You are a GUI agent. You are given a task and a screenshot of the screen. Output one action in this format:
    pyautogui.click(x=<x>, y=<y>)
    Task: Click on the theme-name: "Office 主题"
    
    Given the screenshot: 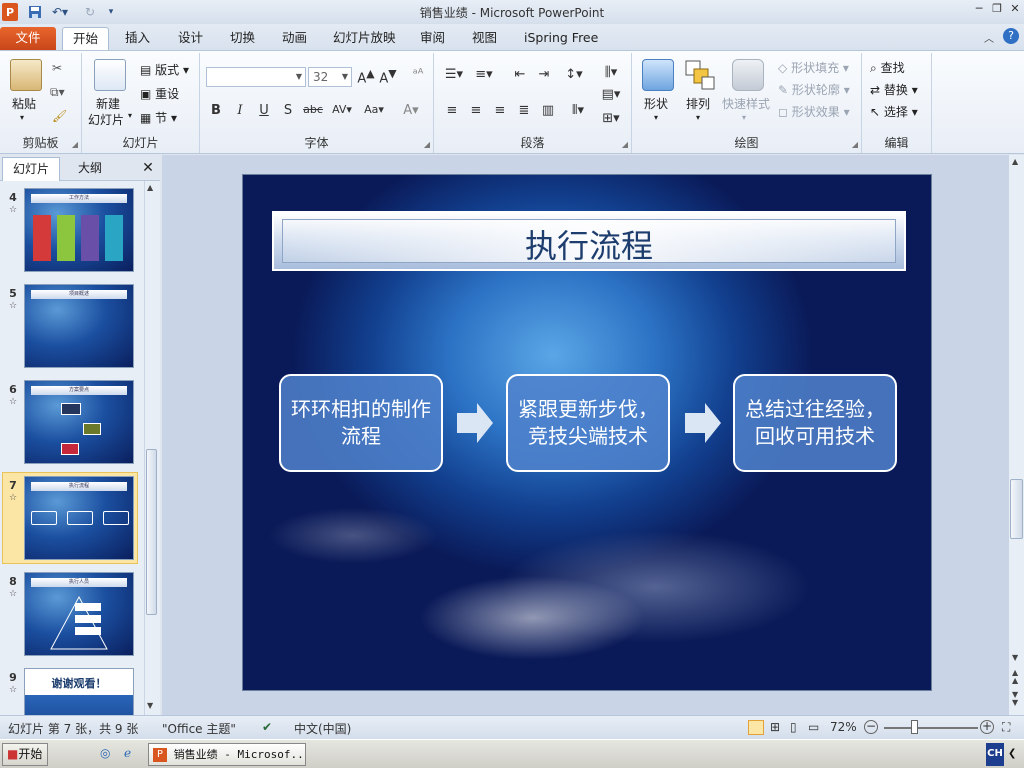 What is the action you would take?
    pyautogui.click(x=199, y=728)
    